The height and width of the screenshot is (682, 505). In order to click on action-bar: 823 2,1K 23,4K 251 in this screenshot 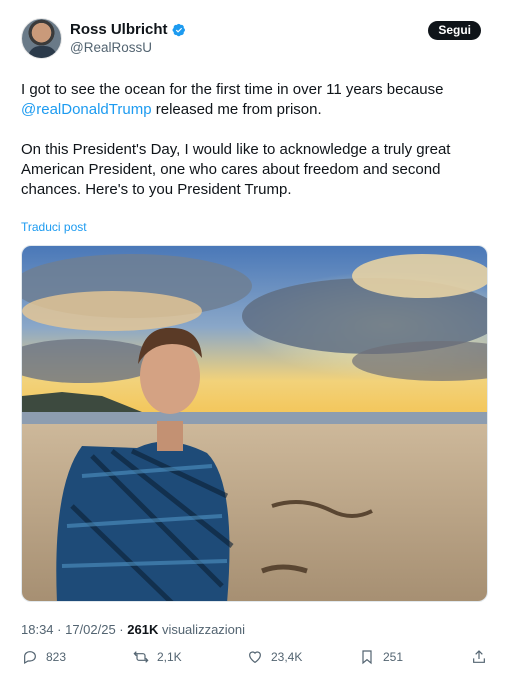, I will do `click(254, 660)`.